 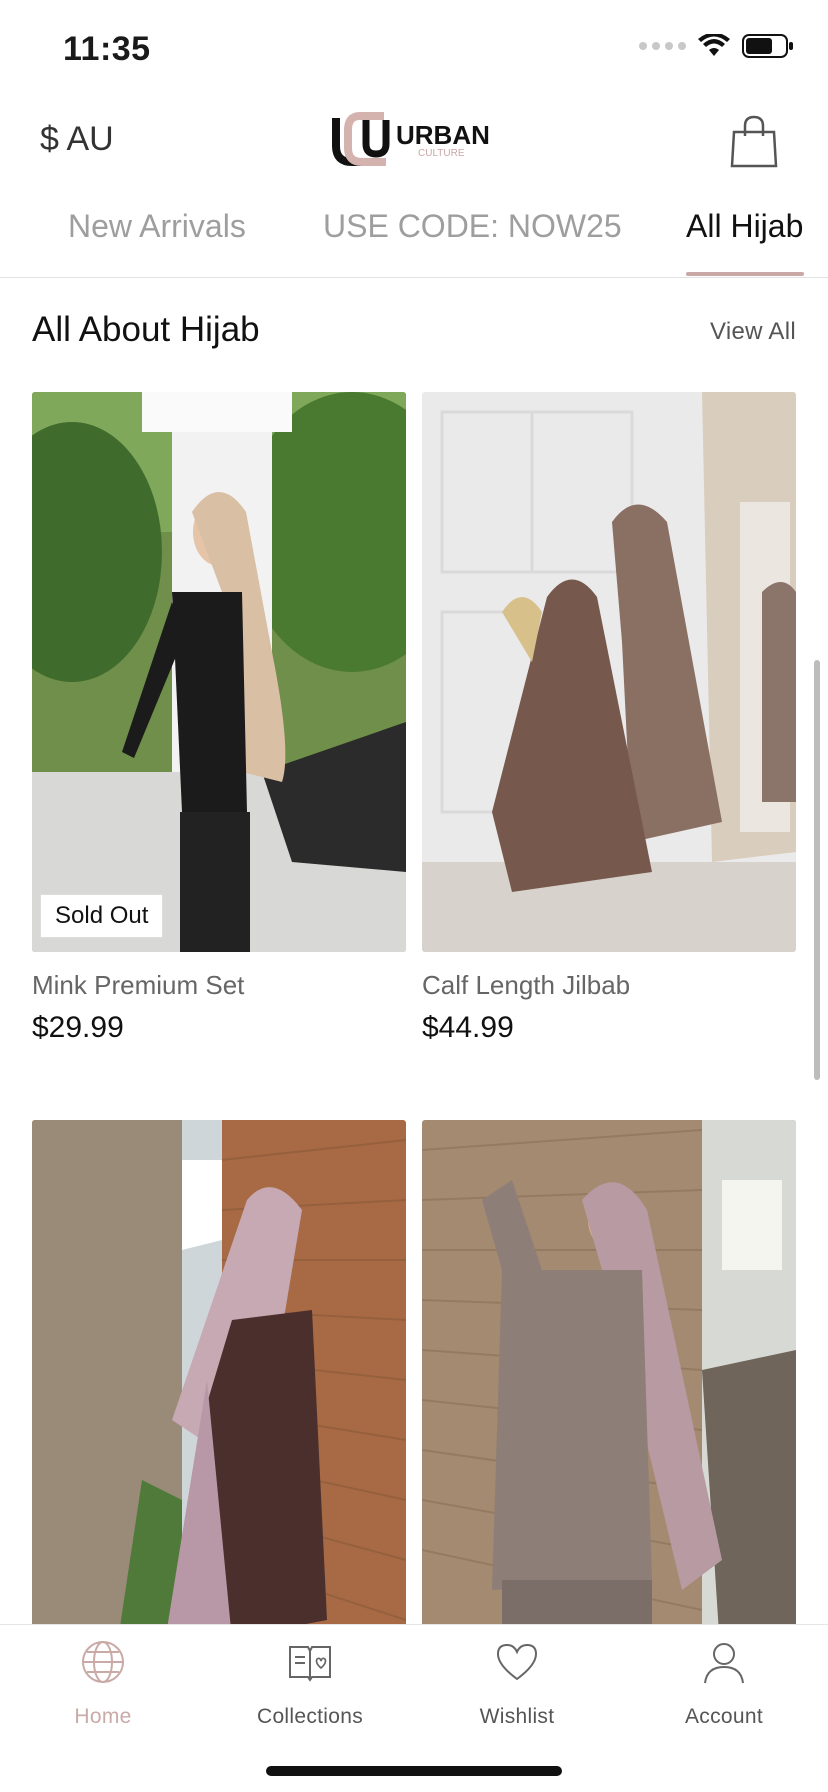 What do you see at coordinates (609, 985) in the screenshot?
I see `product-name: Calf Length Jilbab` at bounding box center [609, 985].